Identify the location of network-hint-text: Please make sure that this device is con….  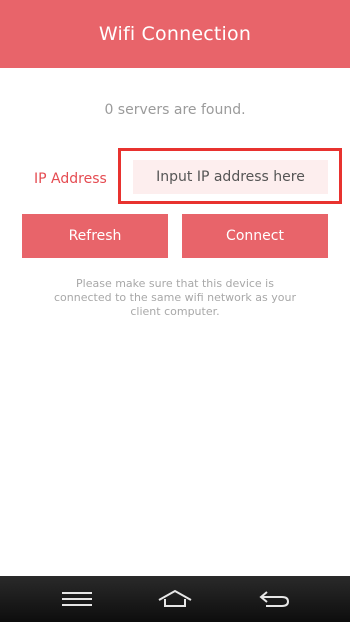
(175, 297).